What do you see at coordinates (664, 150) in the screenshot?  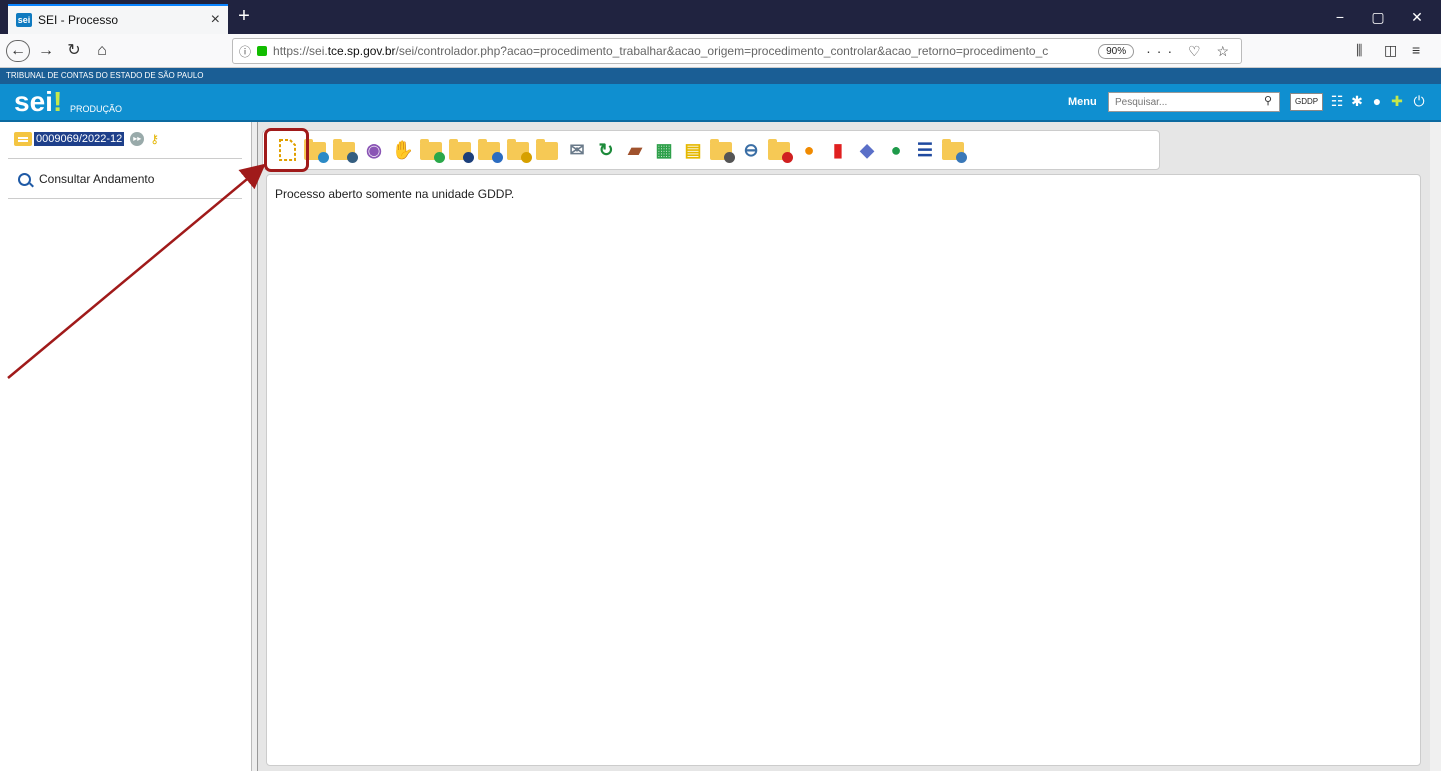 I see `add-unit-icon: ▦` at bounding box center [664, 150].